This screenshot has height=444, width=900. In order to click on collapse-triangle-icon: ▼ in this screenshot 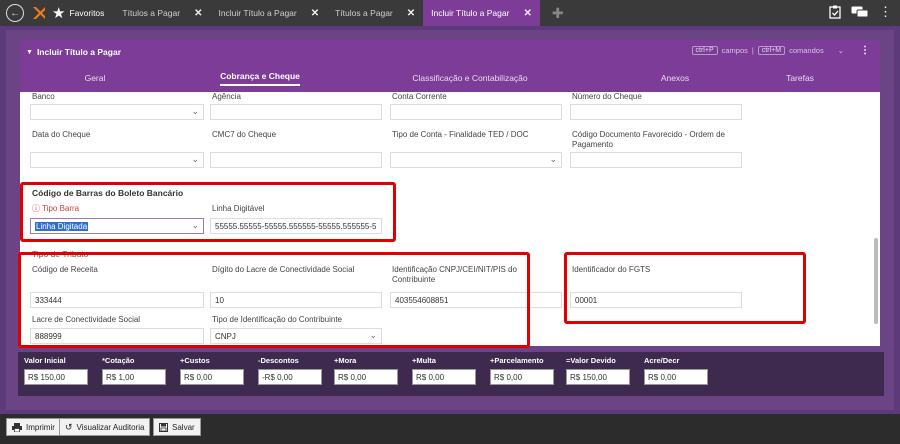, I will do `click(29, 52)`.